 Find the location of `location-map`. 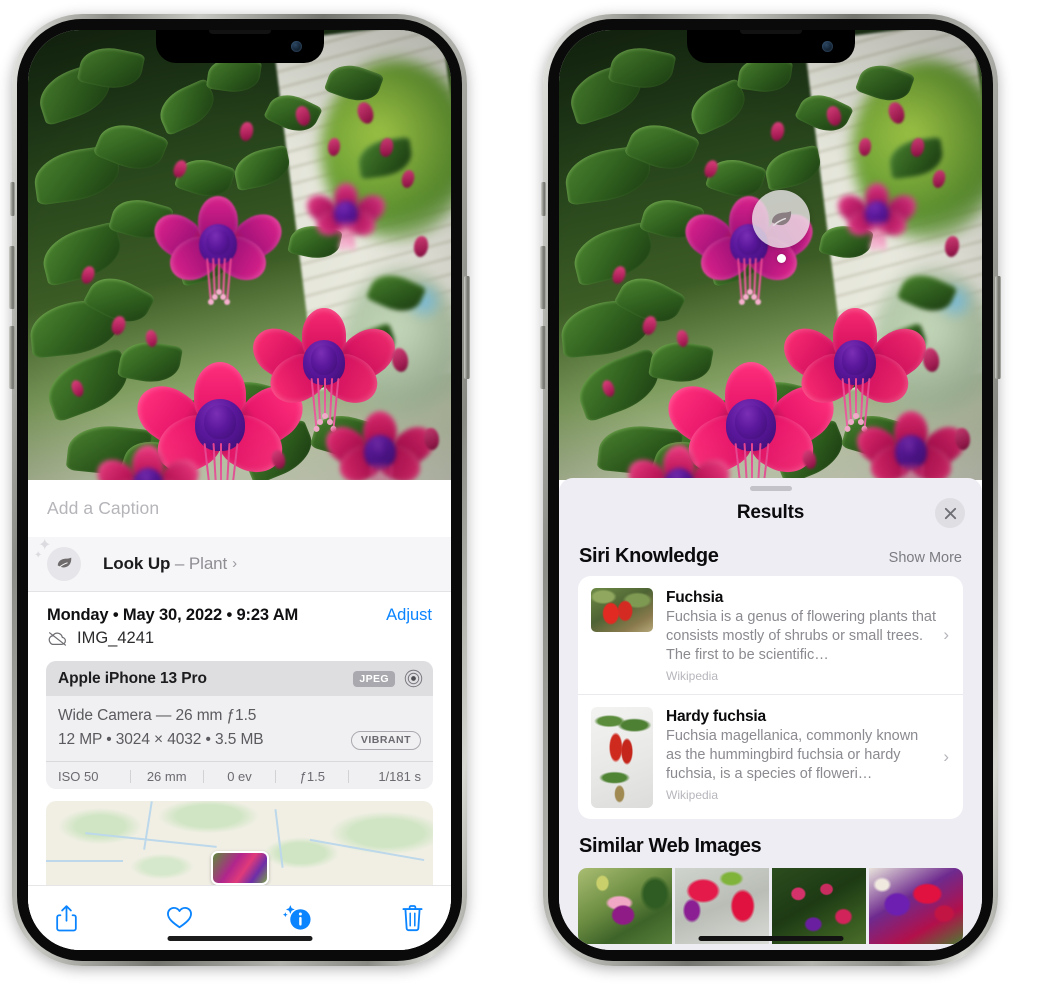

location-map is located at coordinates (239, 842).